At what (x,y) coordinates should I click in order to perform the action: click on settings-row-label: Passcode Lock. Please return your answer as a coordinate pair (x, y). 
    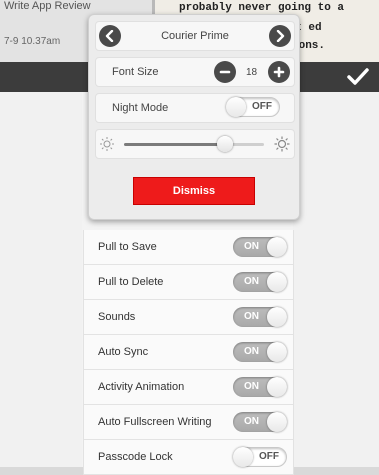
    Looking at the image, I should click on (135, 457).